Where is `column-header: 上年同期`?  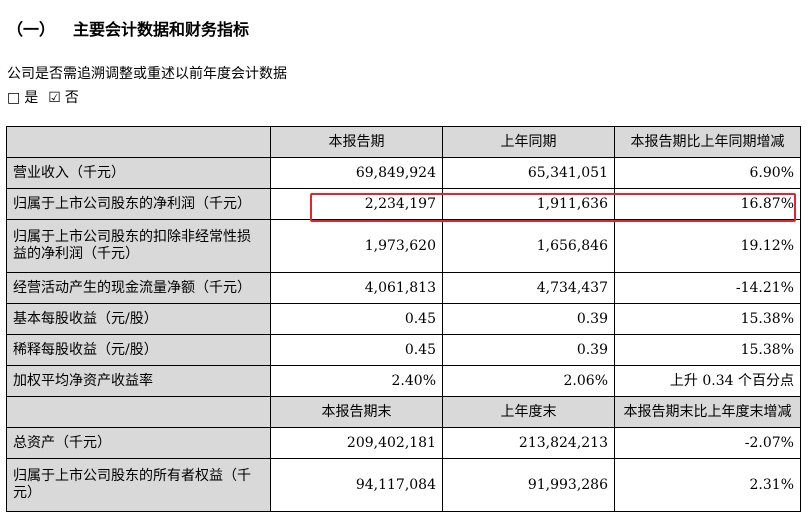
column-header: 上年同期 is located at coordinates (528, 142).